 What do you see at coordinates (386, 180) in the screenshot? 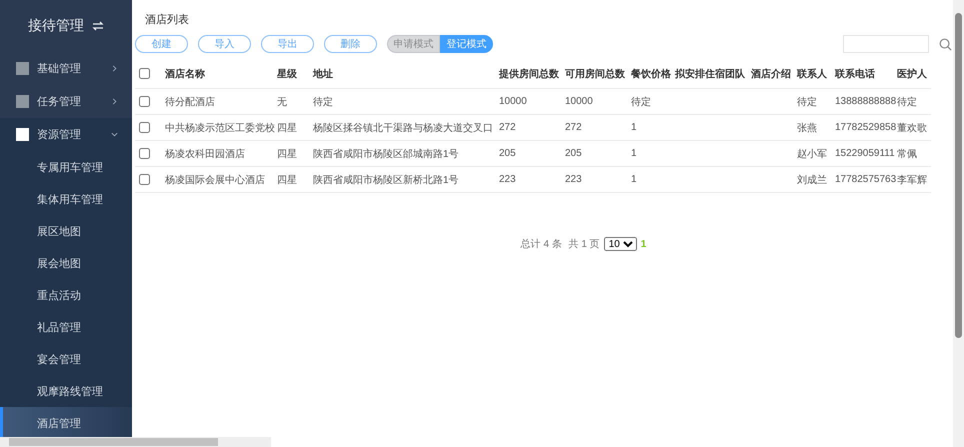
I see `table-cell: 陕西省咸阳市杨陵区新桥北路1号` at bounding box center [386, 180].